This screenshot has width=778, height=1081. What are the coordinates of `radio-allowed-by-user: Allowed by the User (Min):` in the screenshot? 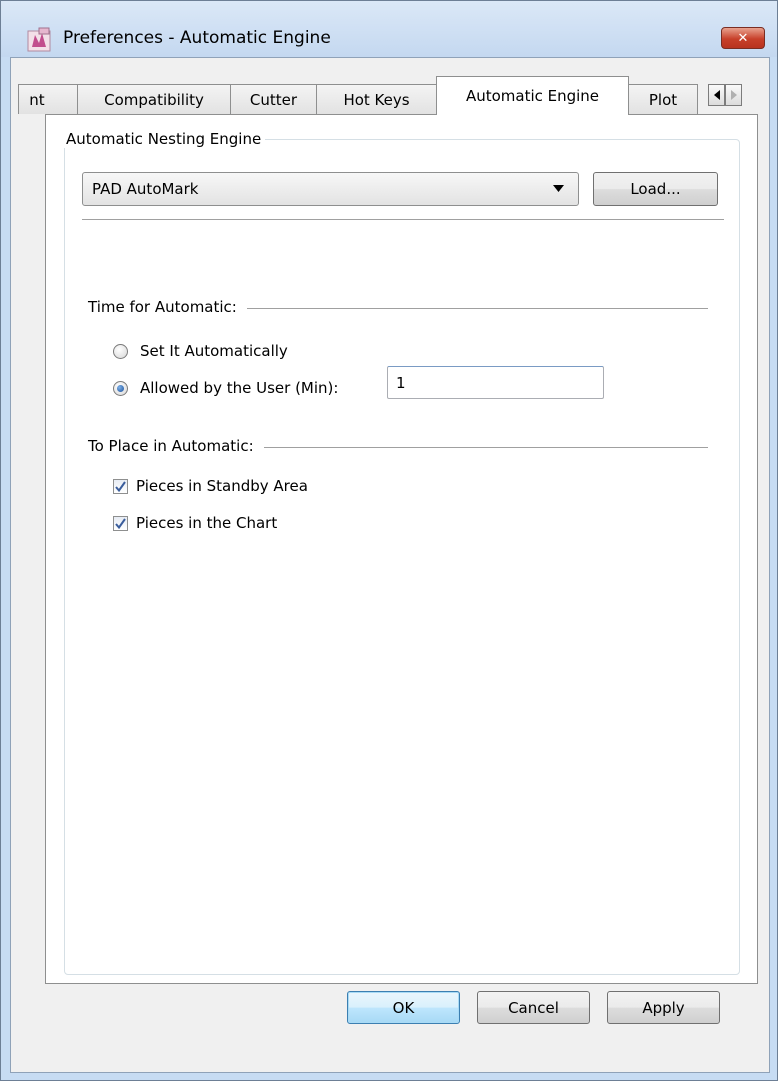 It's located at (225, 388).